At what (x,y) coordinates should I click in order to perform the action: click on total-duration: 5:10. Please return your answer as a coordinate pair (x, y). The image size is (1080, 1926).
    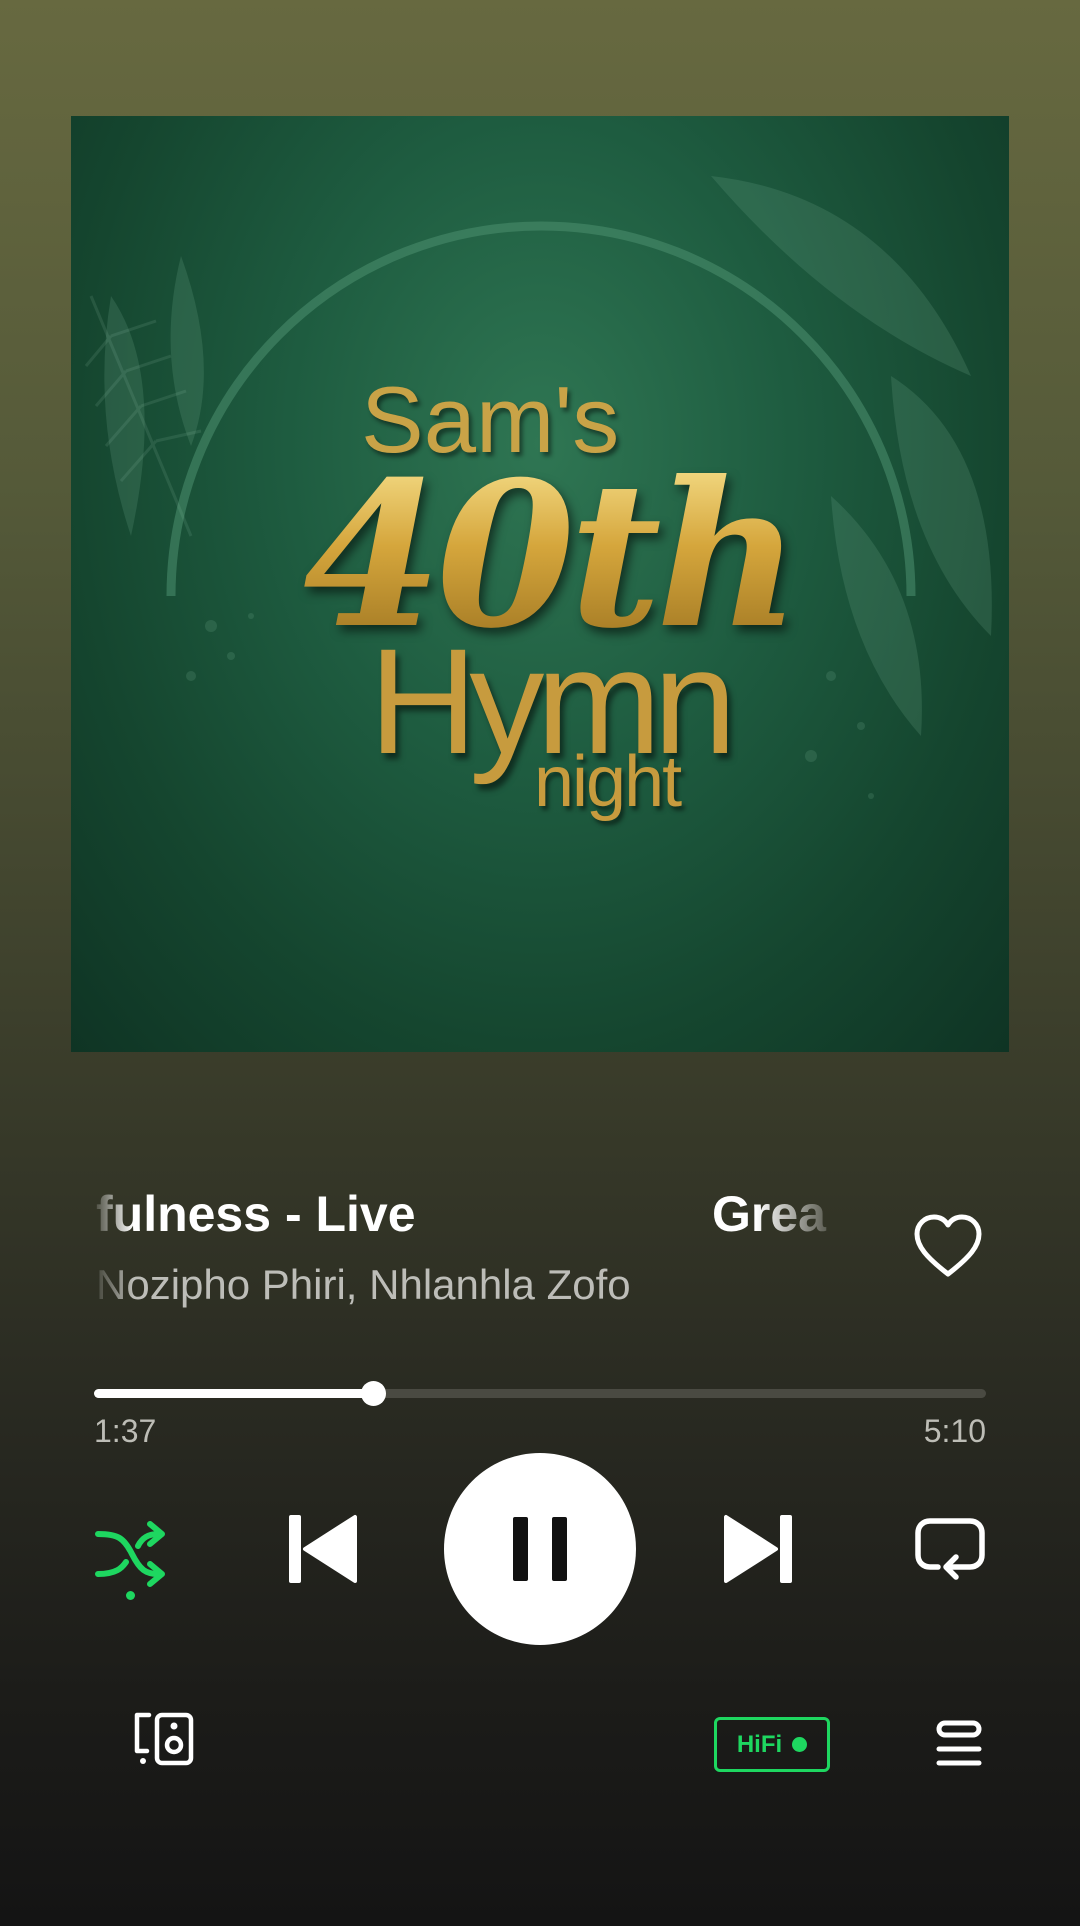
    Looking at the image, I should click on (954, 1431).